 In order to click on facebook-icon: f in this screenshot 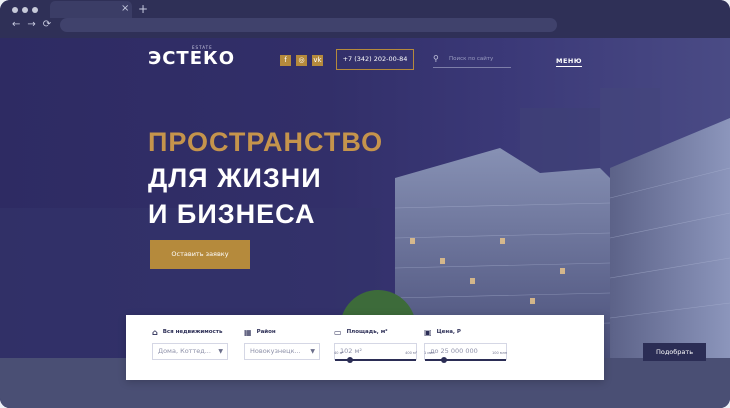, I will do `click(285, 60)`.